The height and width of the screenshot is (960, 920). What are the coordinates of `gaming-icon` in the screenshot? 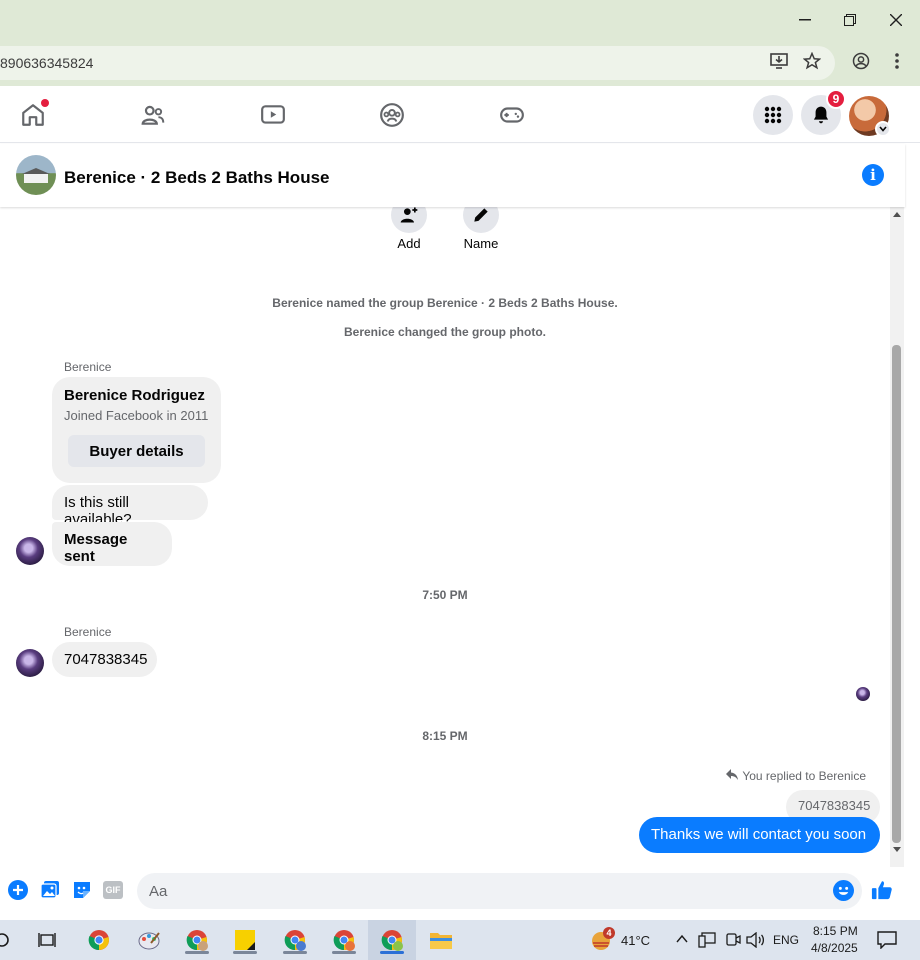 It's located at (512, 115).